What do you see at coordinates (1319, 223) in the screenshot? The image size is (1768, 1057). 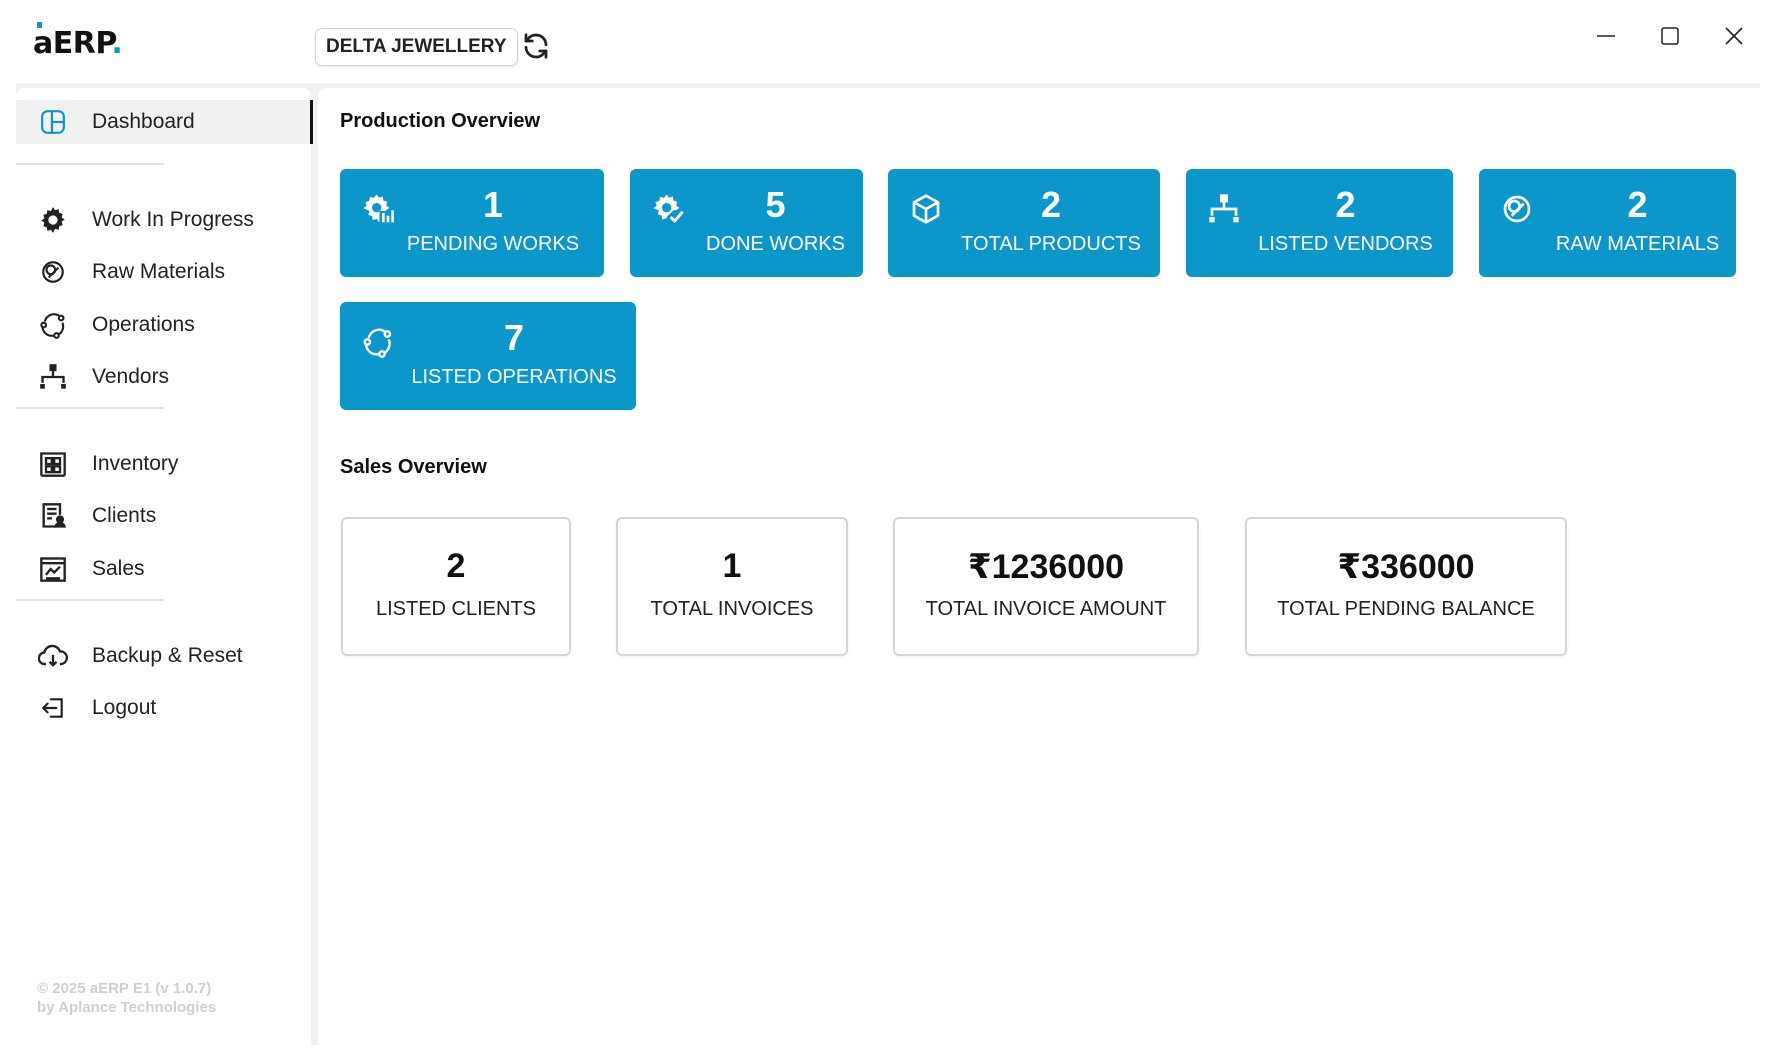 I see `listed-vendors-card: 2 LISTED VENDORS` at bounding box center [1319, 223].